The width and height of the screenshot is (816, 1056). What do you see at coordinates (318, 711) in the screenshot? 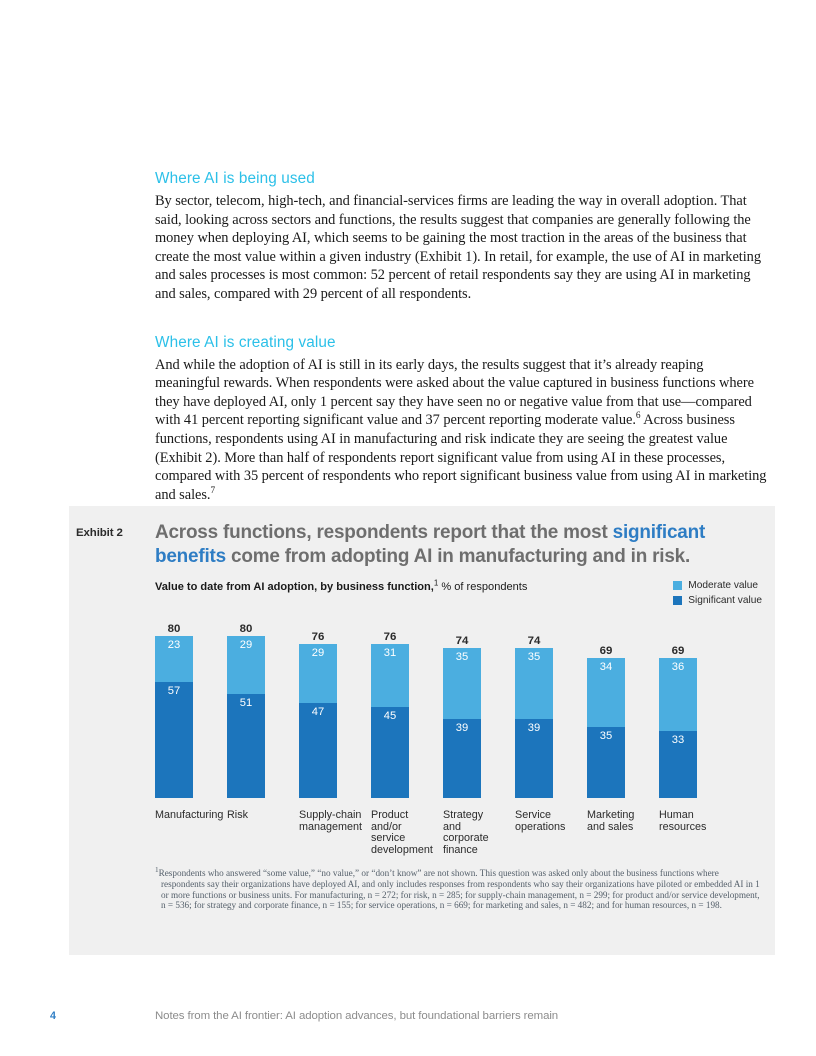
I see `bar-segment-significant-value: 47` at bounding box center [318, 711].